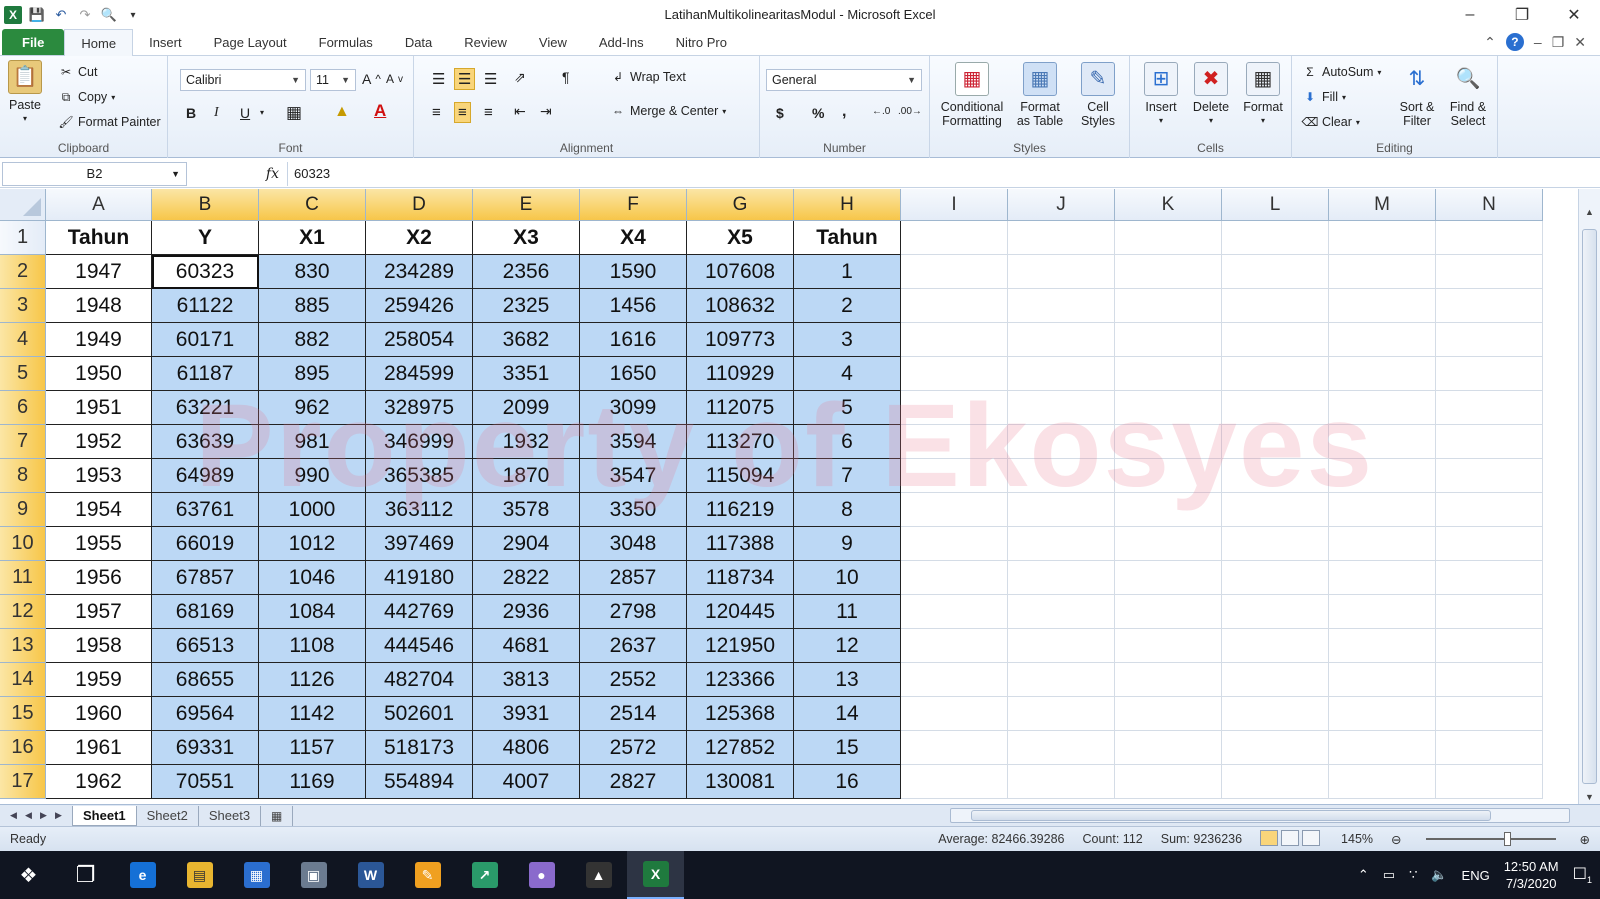 This screenshot has width=1600, height=899. I want to click on data-cell: 1961, so click(99, 748).